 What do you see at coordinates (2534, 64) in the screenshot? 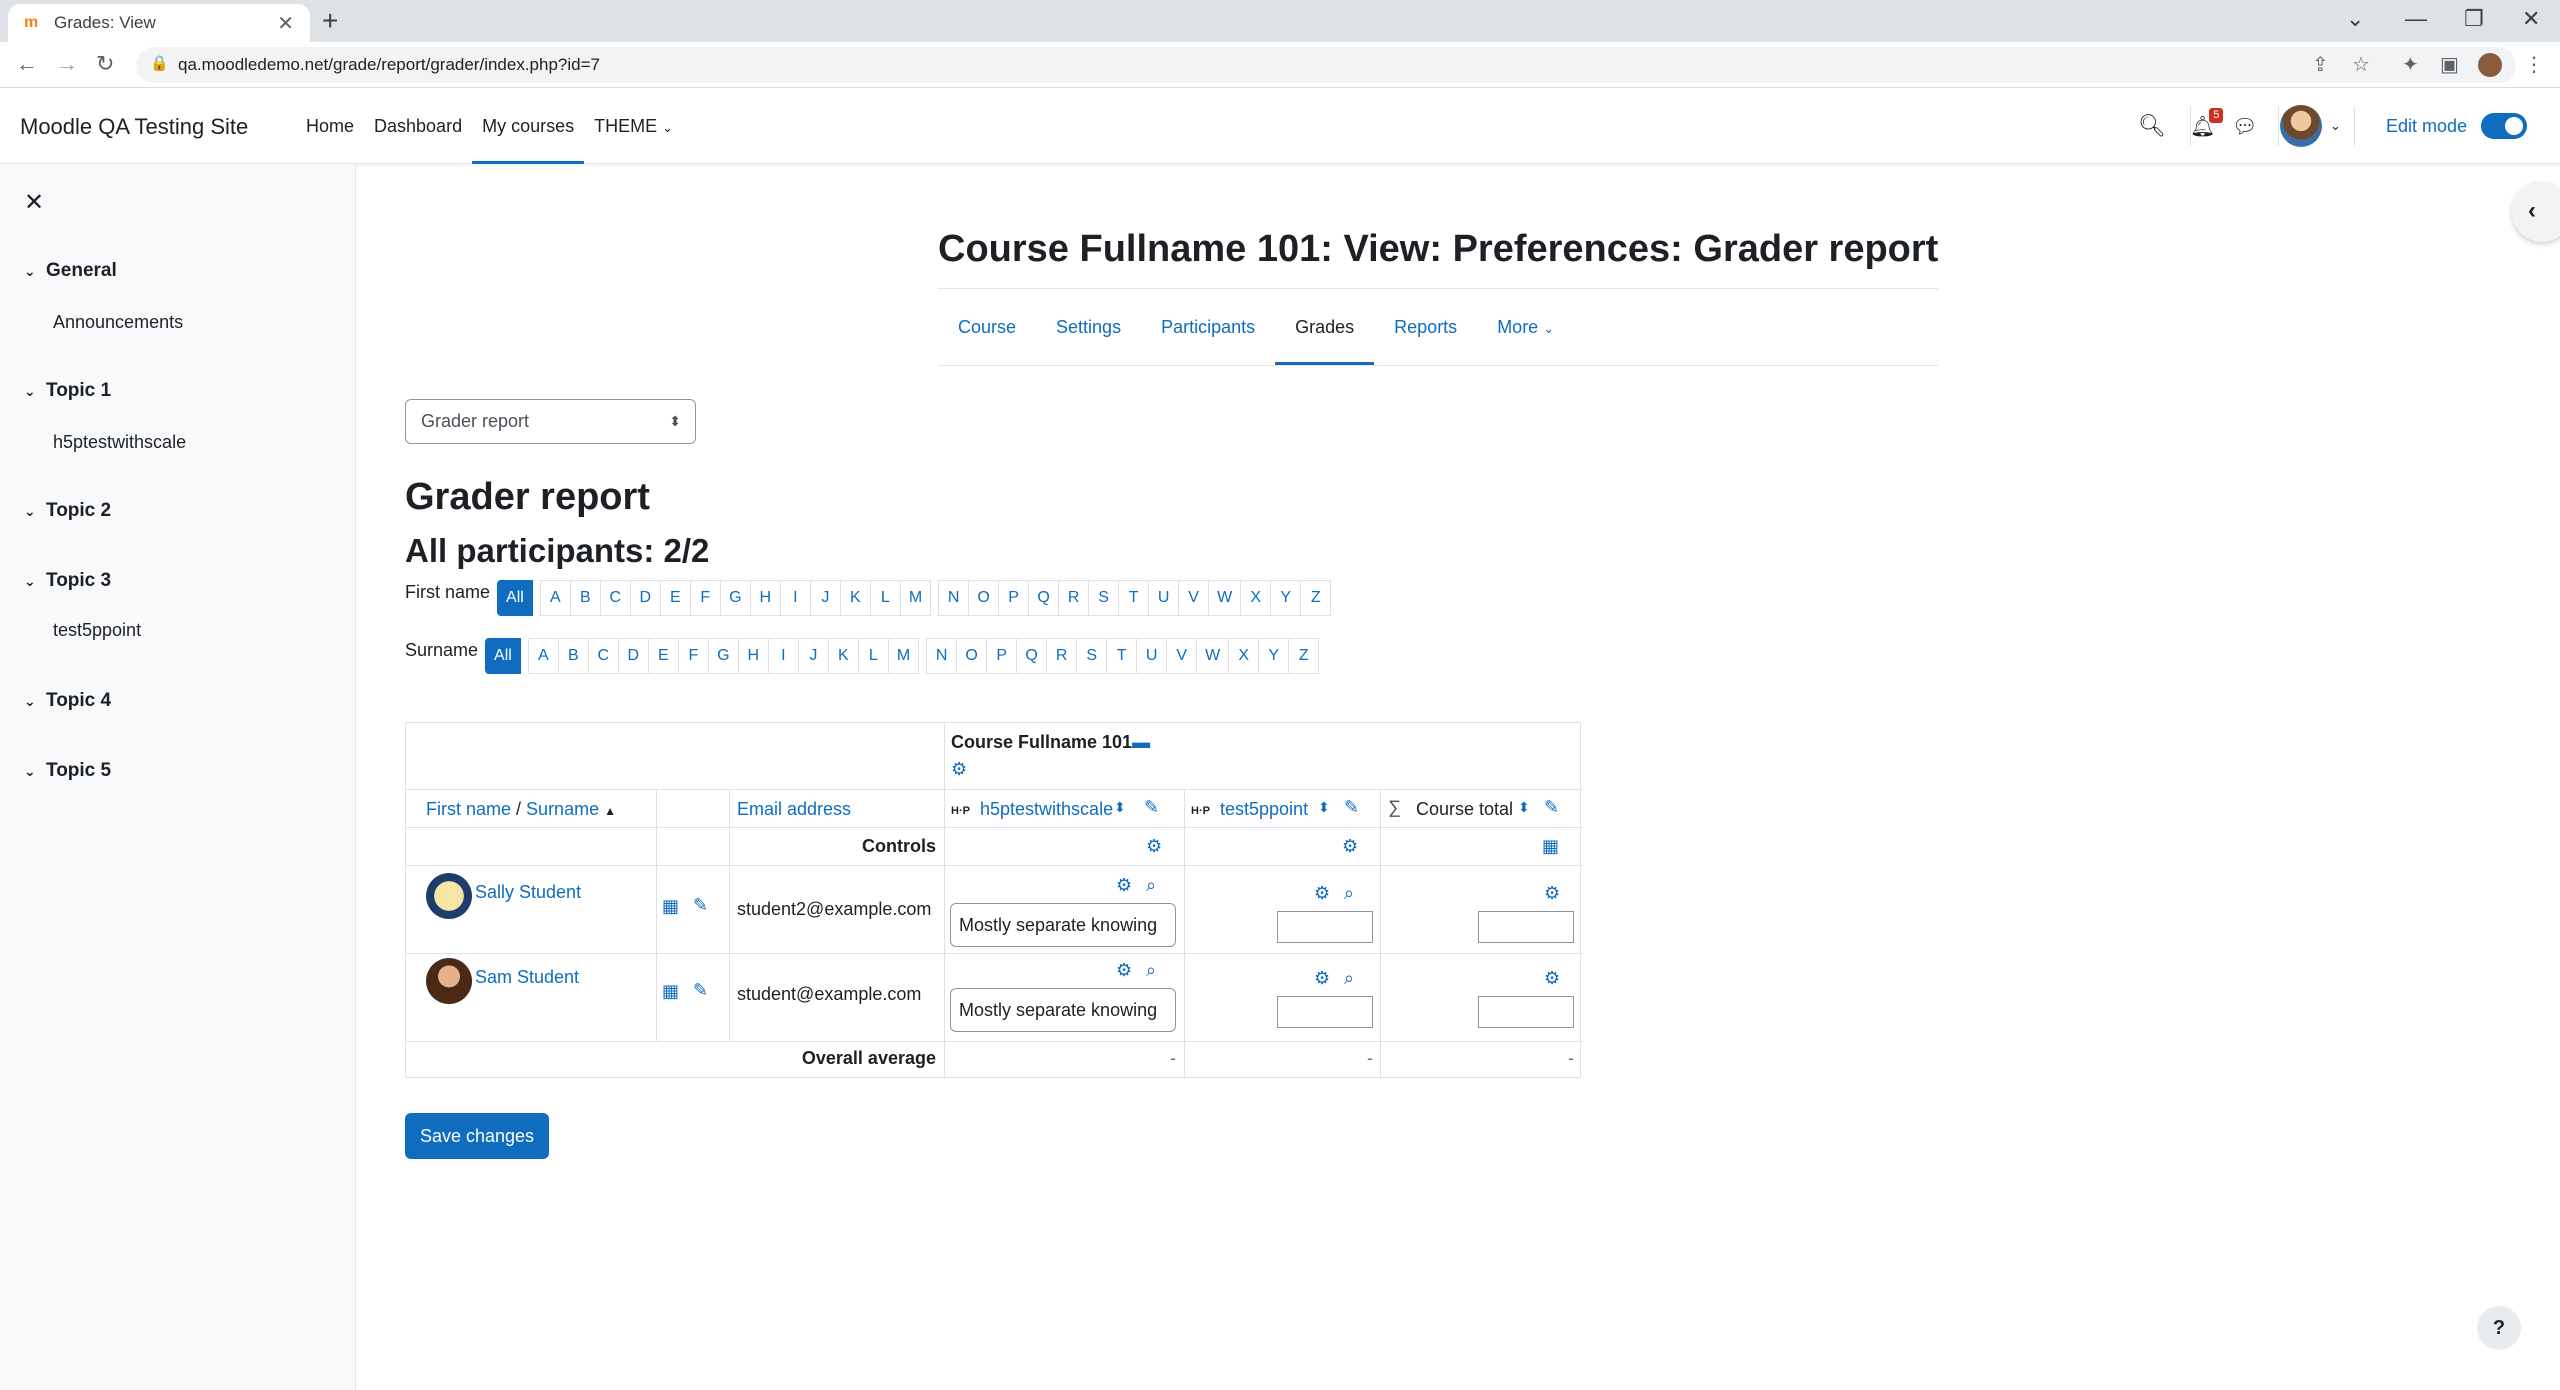
I see `browser-menu-icon: ⋮` at bounding box center [2534, 64].